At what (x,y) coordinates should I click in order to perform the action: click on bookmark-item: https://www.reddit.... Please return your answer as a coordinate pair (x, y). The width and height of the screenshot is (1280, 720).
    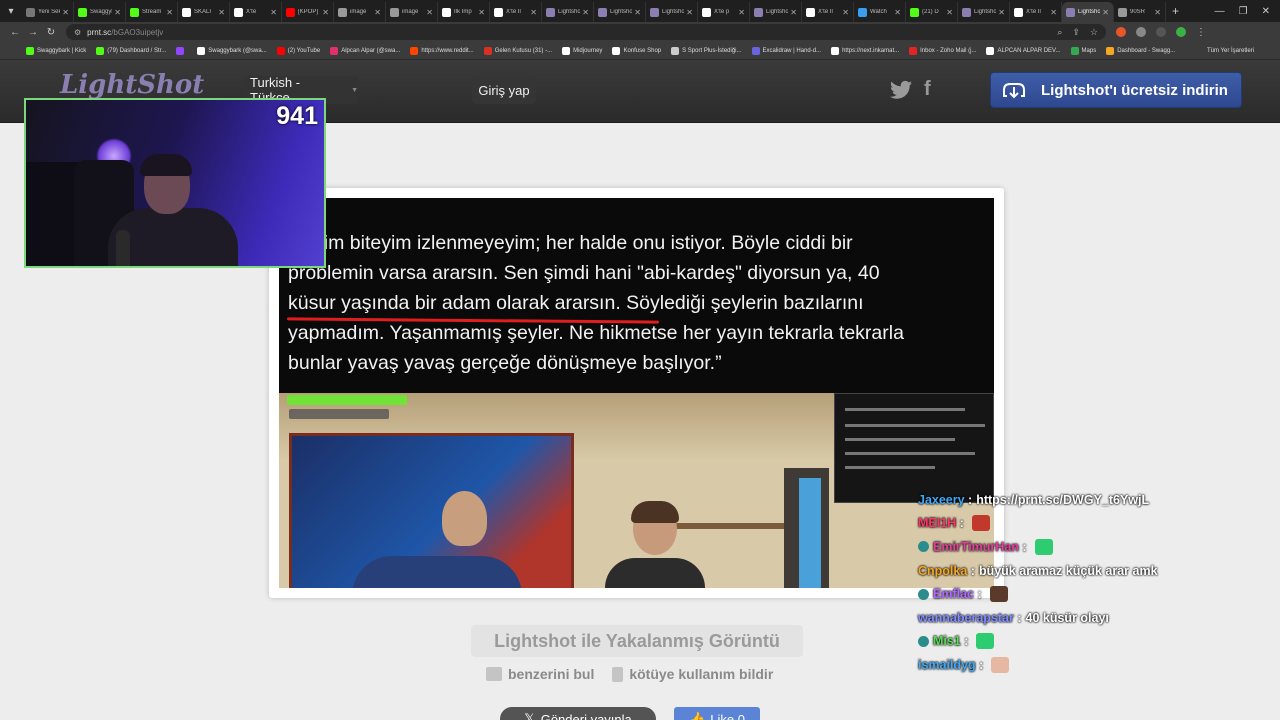
    Looking at the image, I should click on (442, 50).